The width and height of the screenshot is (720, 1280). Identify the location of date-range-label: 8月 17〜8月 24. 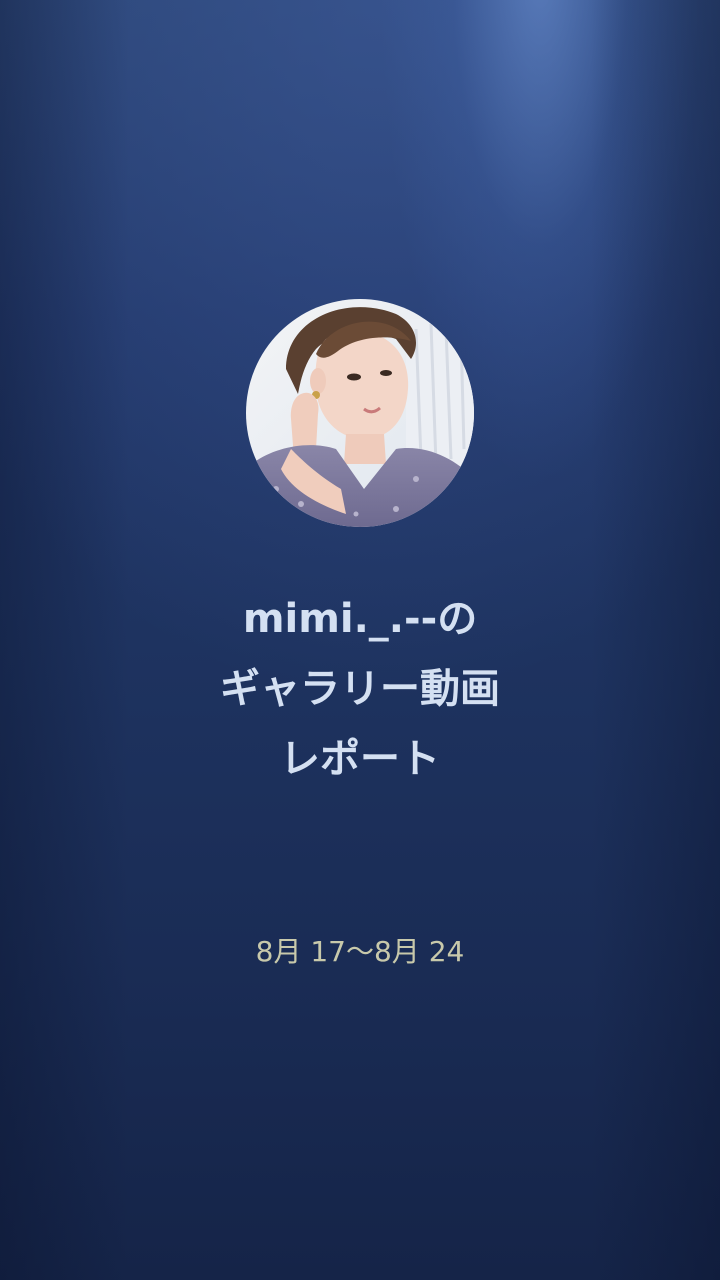
(360, 951).